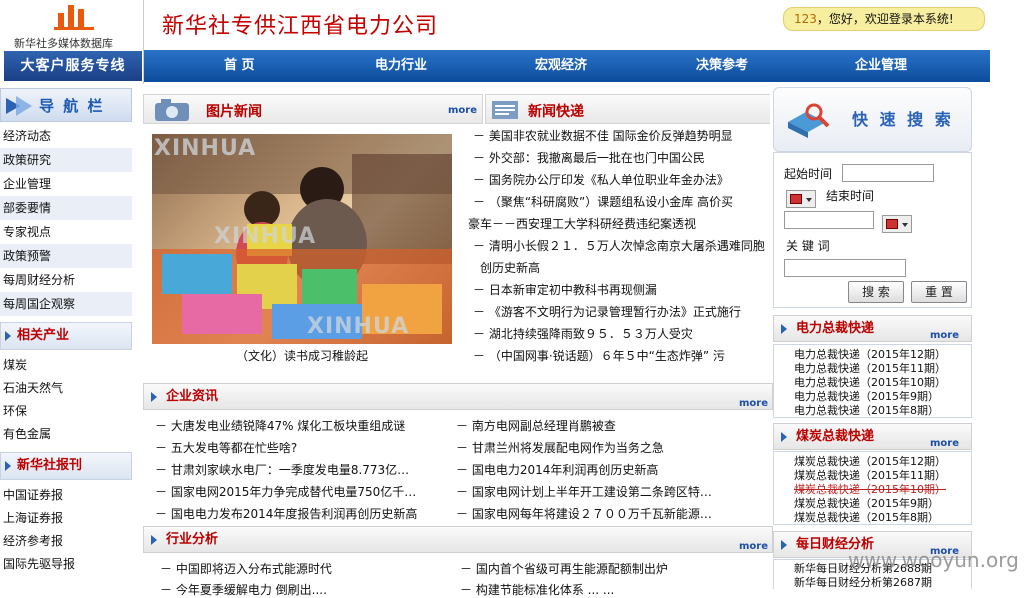 The width and height of the screenshot is (1032, 598). What do you see at coordinates (599, 356) in the screenshot?
I see `news-item: － （中国网事·锐话题）６年５中“生态炸弹” 污` at bounding box center [599, 356].